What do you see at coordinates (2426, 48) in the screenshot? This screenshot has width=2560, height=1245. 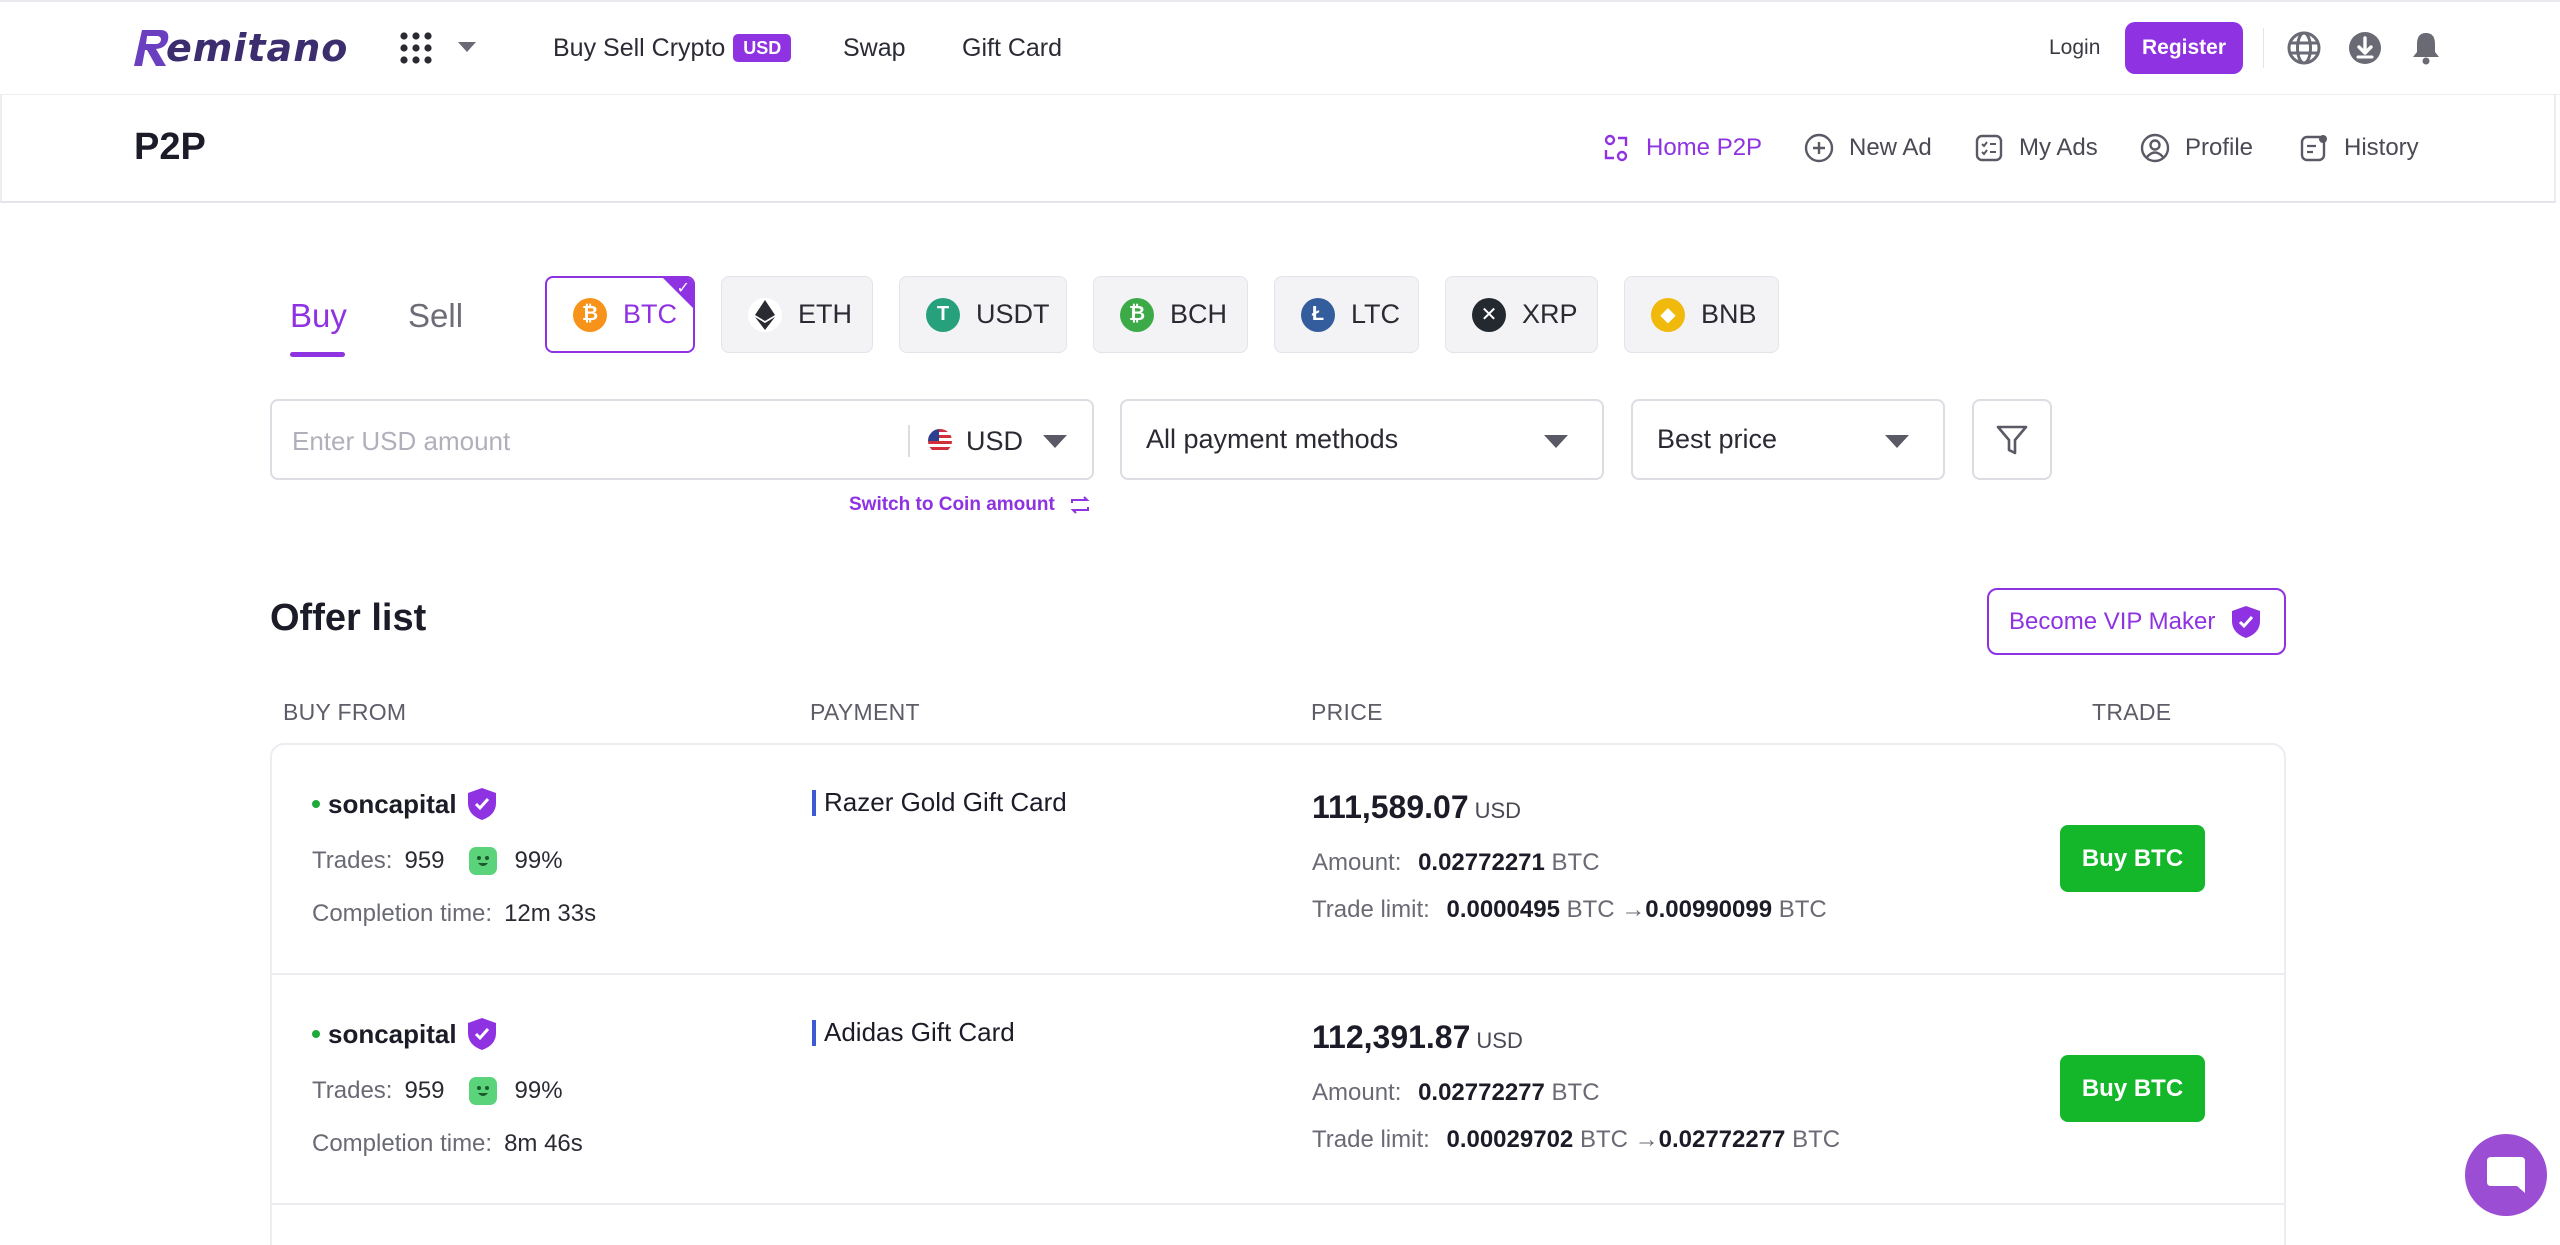 I see `bell-icon` at bounding box center [2426, 48].